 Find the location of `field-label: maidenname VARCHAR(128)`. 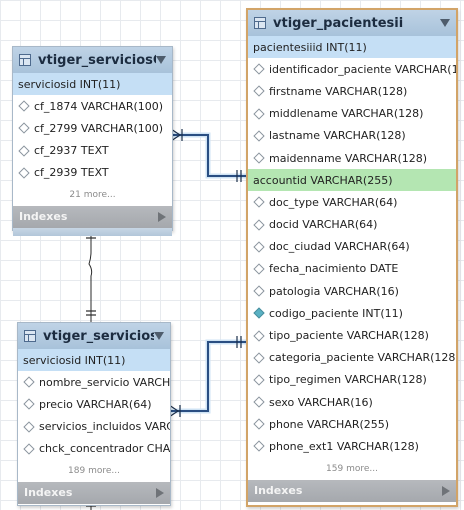

field-label: maidenname VARCHAR(128) is located at coordinates (348, 158).